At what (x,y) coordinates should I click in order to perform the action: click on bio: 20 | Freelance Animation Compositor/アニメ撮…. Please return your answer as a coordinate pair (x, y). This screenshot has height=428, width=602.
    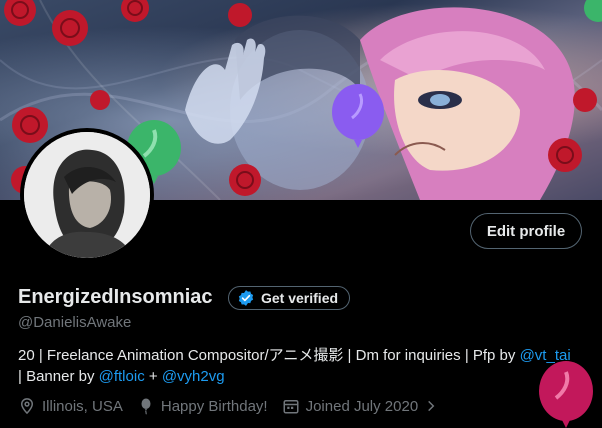
    Looking at the image, I should click on (303, 366).